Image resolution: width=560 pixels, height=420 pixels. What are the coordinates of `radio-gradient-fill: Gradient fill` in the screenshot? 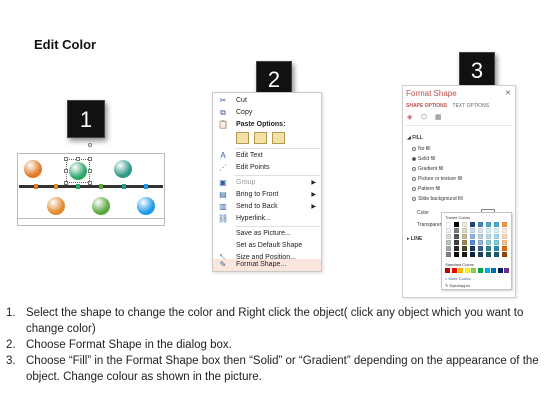 It's located at (427, 169).